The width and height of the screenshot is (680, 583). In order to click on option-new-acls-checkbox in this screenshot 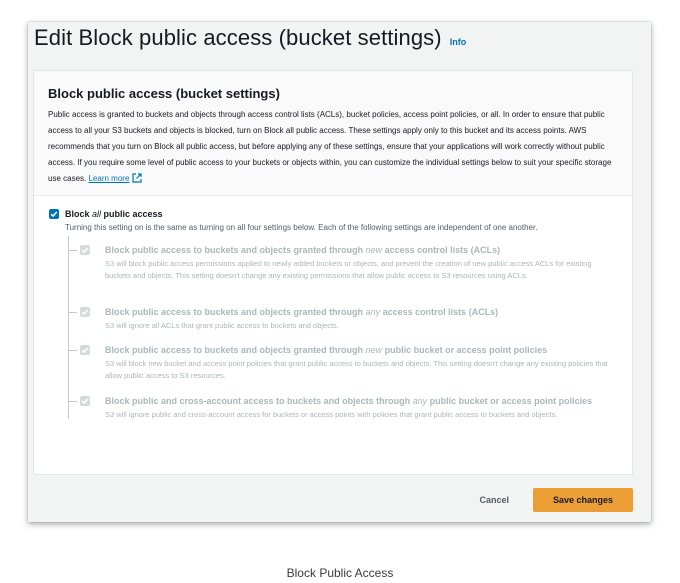, I will do `click(85, 250)`.